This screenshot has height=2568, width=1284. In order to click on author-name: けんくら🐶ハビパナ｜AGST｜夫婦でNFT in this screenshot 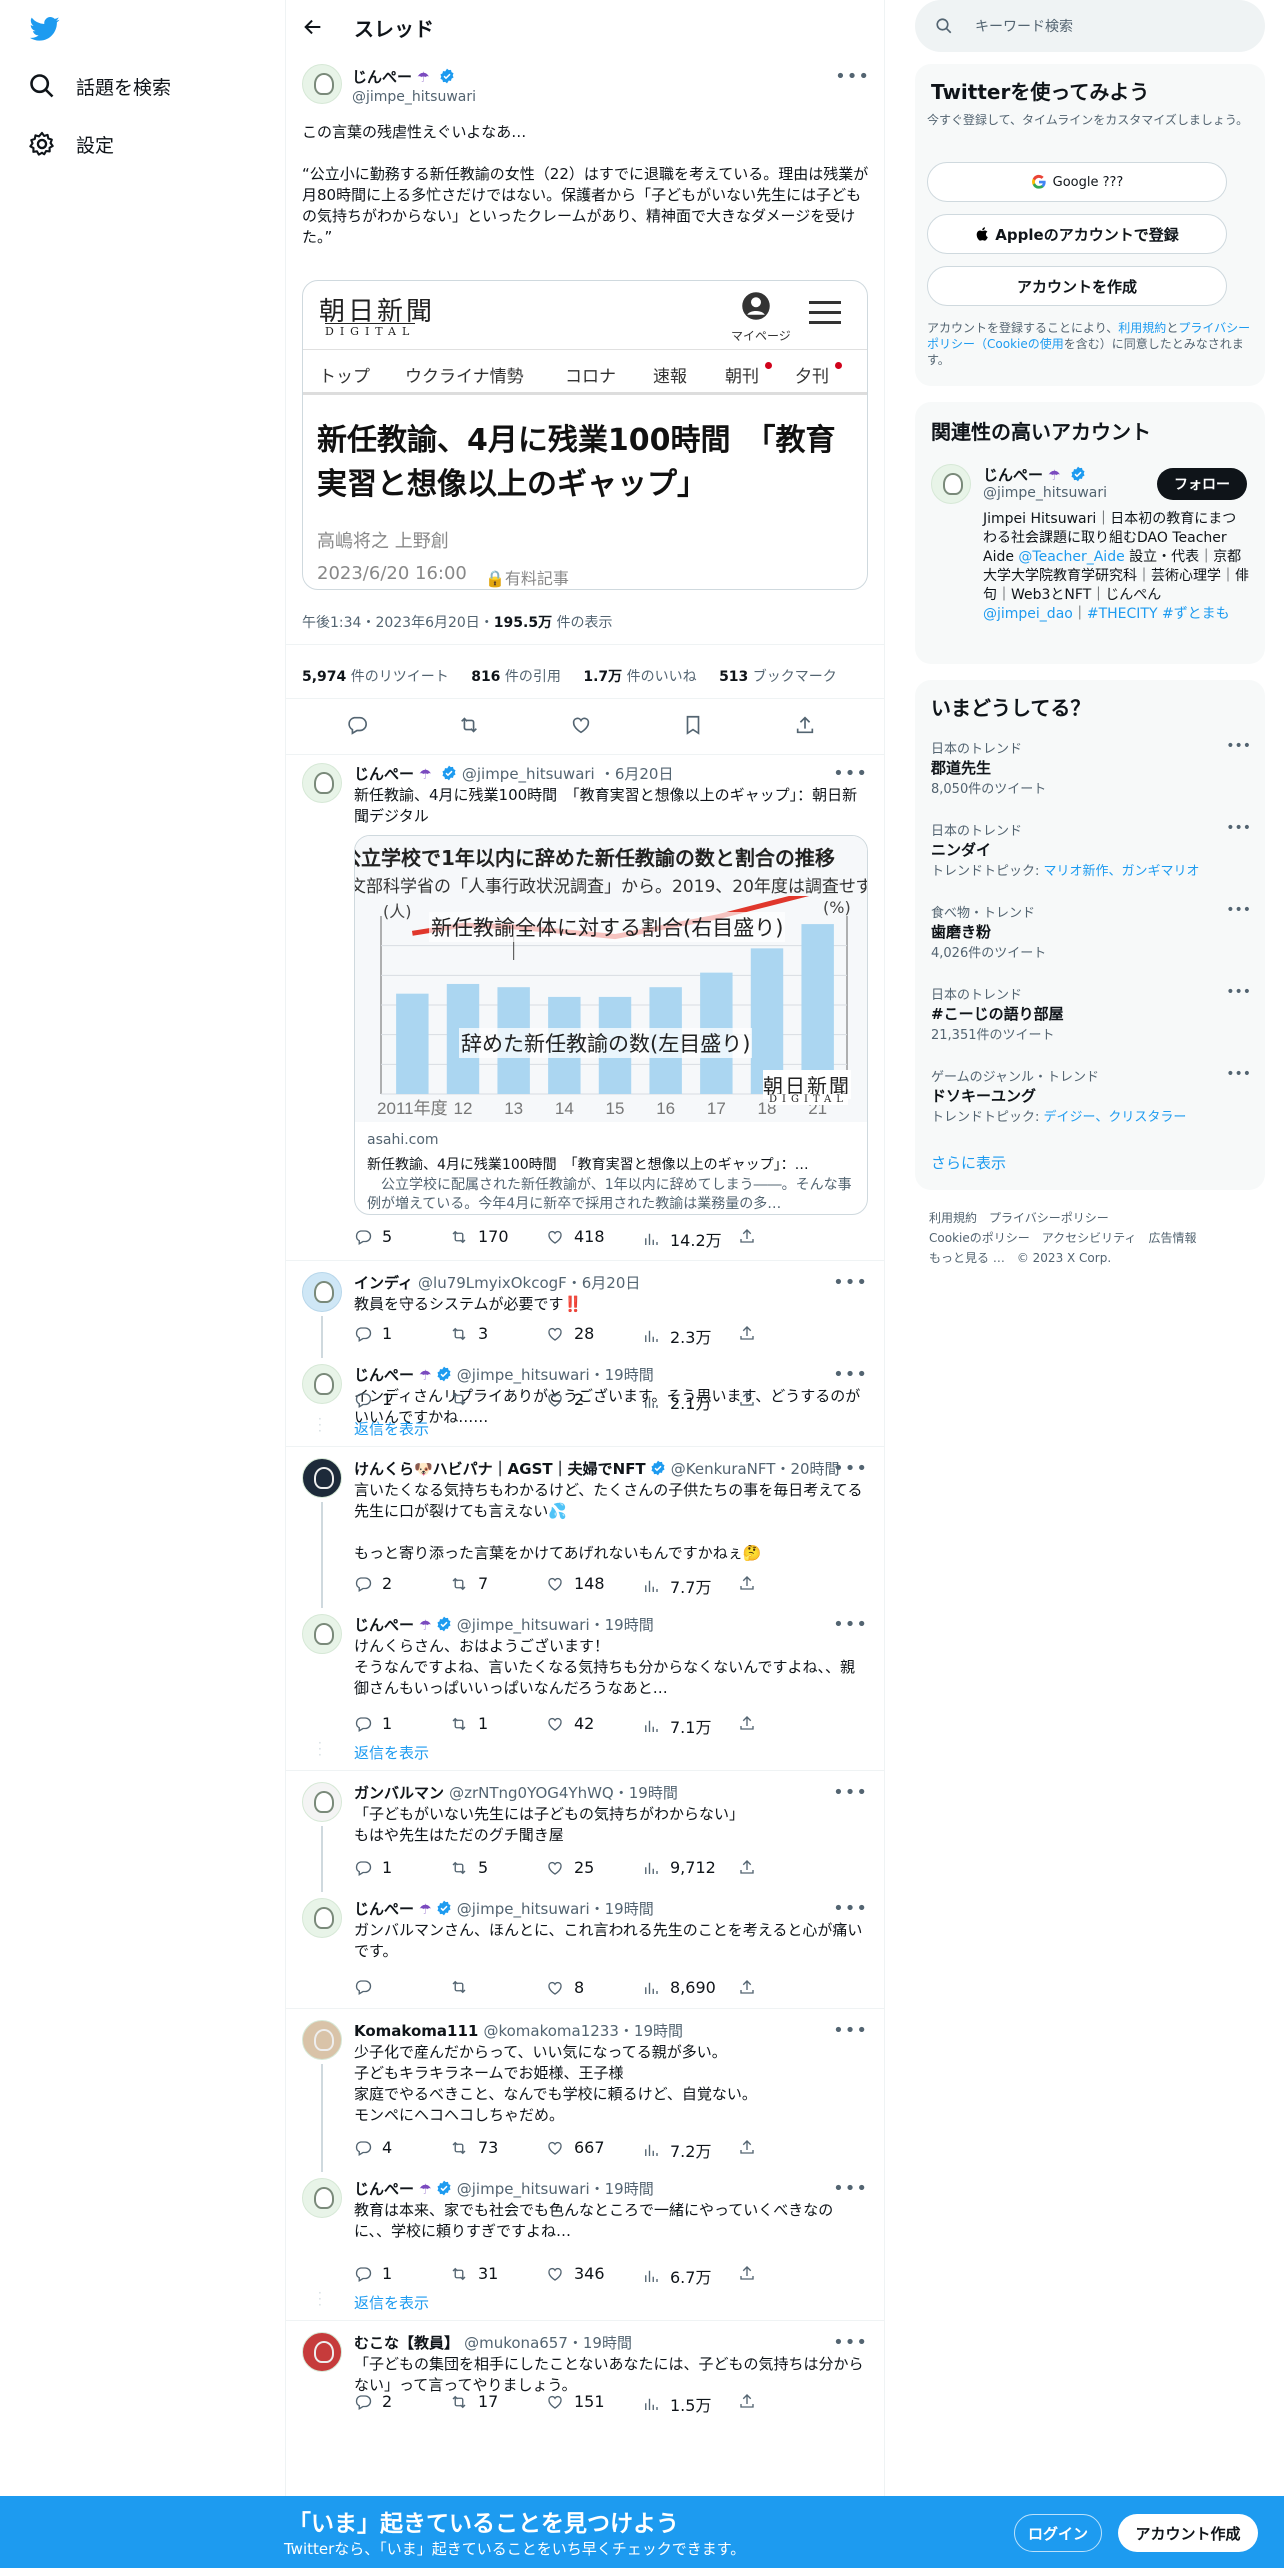, I will do `click(500, 1469)`.